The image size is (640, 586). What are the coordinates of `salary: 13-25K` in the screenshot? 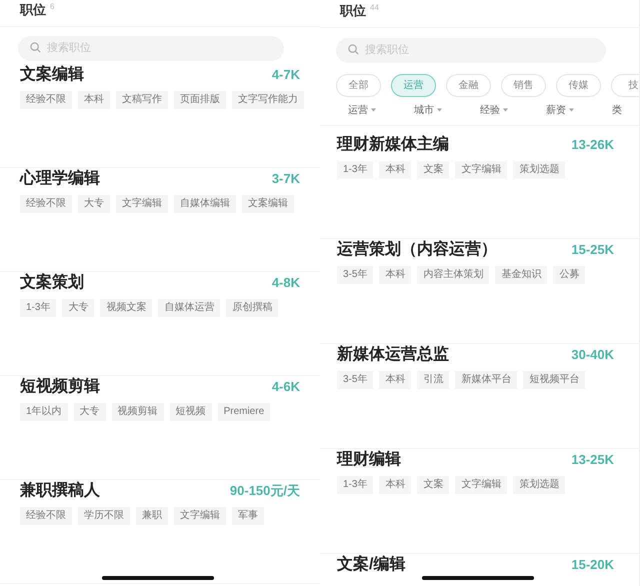 It's located at (592, 460).